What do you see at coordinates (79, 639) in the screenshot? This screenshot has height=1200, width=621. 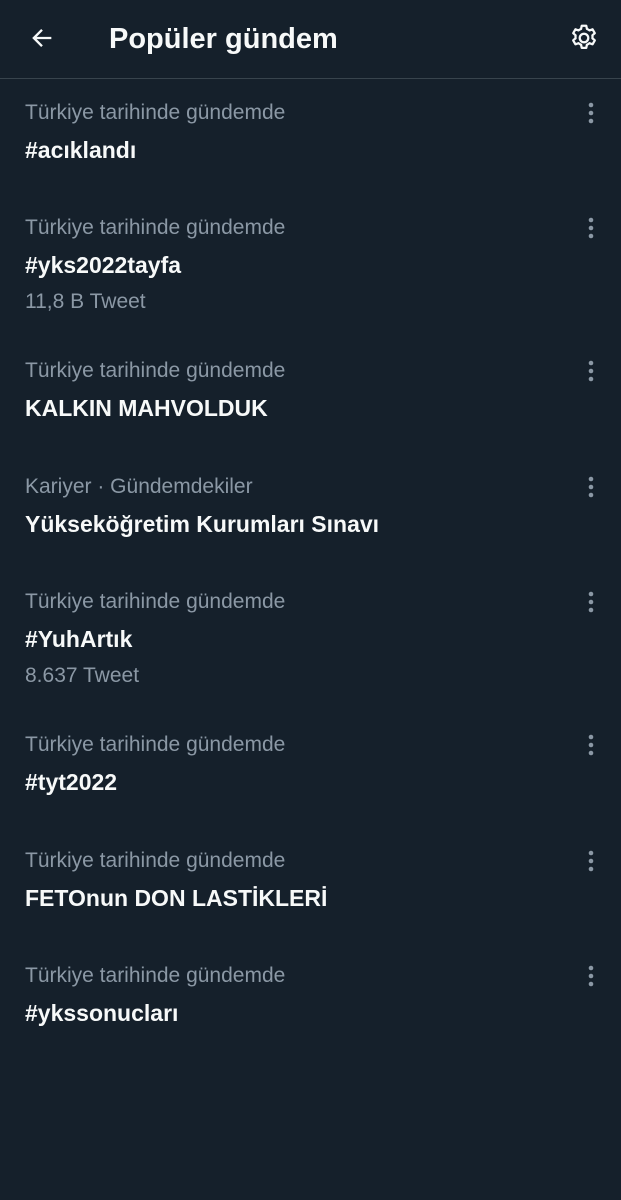 I see `trend-name: #YuhArtık` at bounding box center [79, 639].